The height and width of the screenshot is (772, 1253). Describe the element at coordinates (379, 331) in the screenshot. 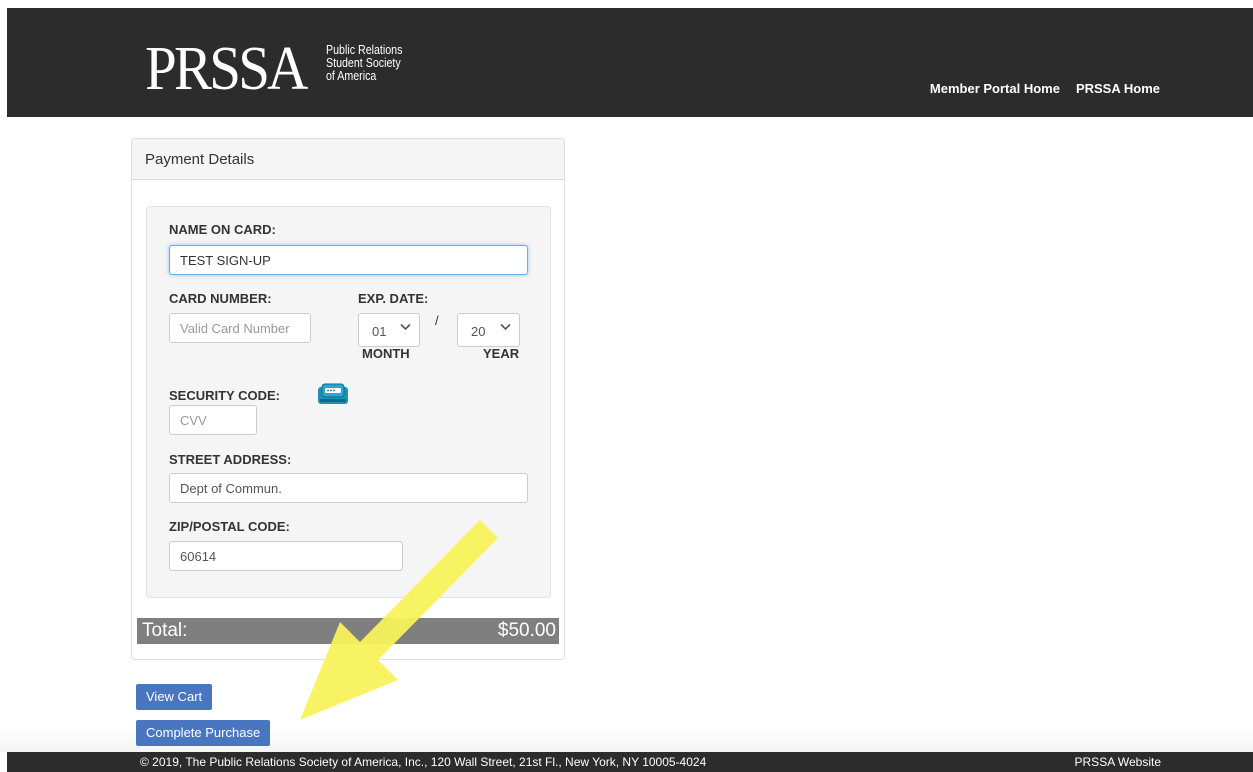

I see `exp-month-value: 01` at that location.